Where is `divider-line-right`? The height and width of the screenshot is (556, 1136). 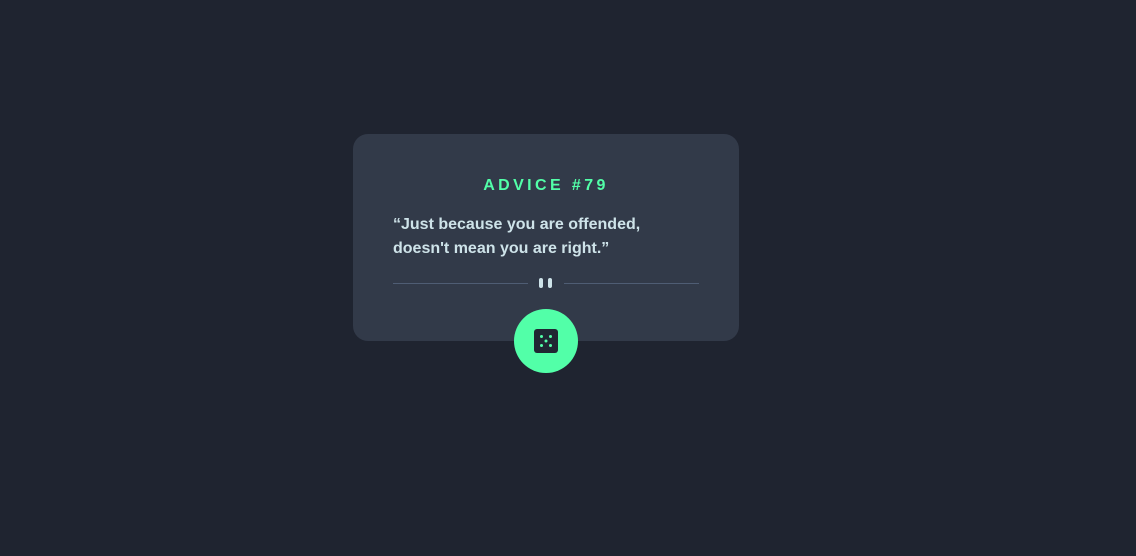 divider-line-right is located at coordinates (631, 283).